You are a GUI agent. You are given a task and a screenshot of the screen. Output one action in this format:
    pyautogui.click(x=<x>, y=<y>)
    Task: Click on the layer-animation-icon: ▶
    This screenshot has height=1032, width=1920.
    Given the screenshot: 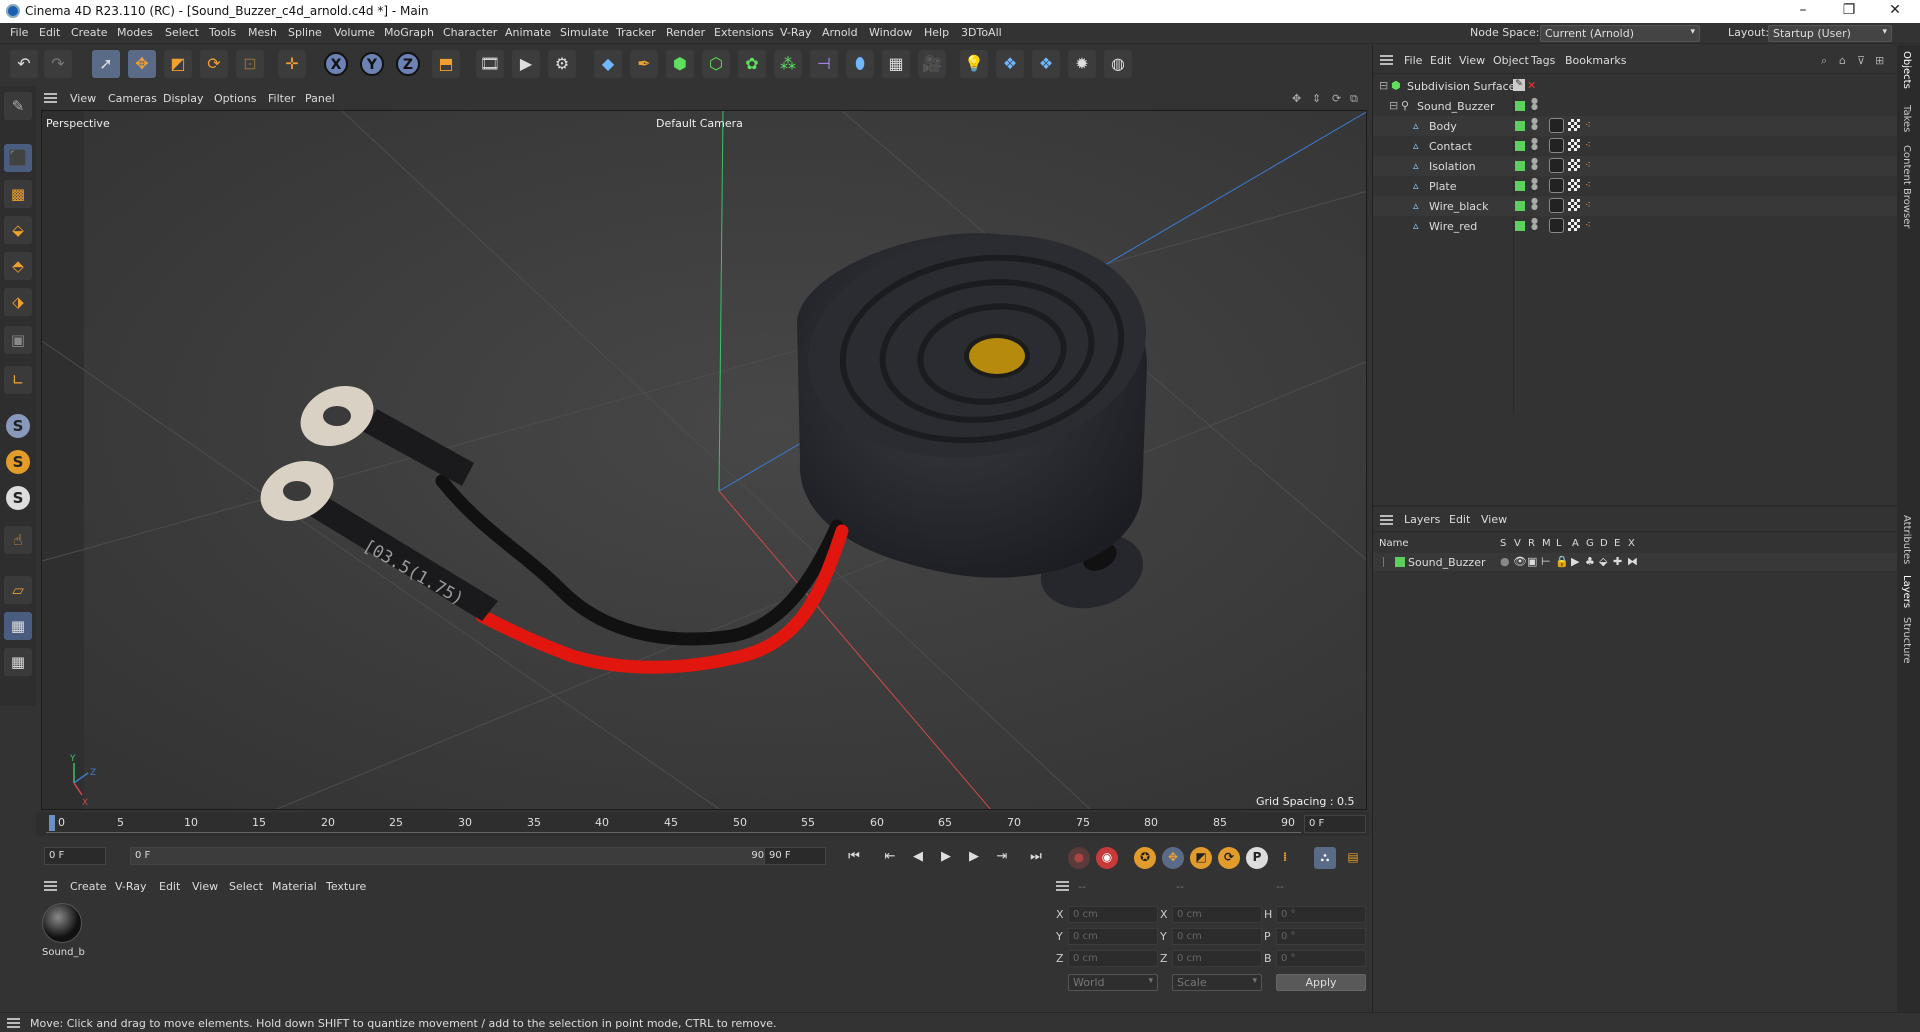 What is the action you would take?
    pyautogui.click(x=1575, y=561)
    